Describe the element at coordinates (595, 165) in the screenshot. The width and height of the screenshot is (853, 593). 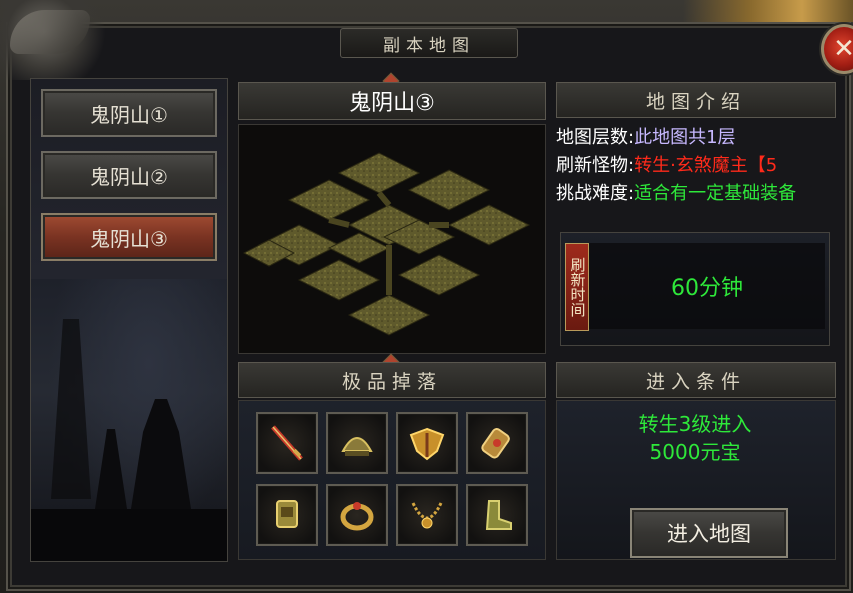
I see `info-label: 刷新怪物:` at that location.